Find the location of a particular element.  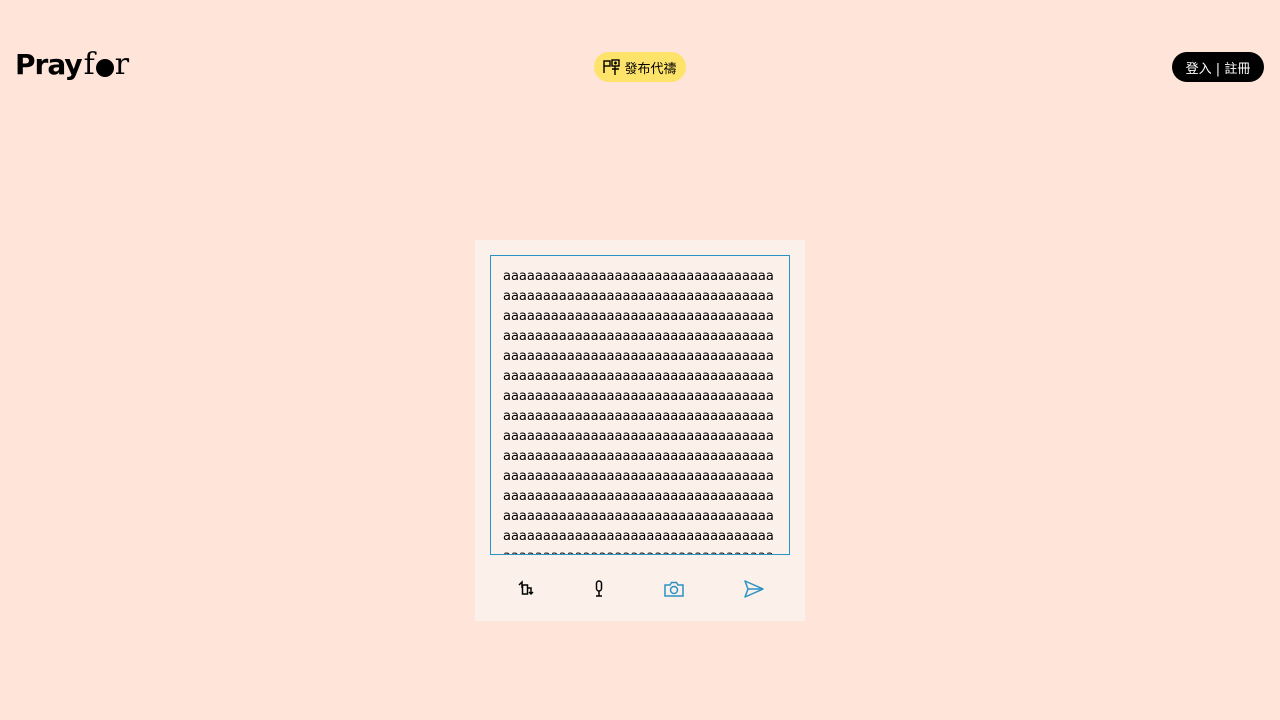

send-icon is located at coordinates (754, 589).